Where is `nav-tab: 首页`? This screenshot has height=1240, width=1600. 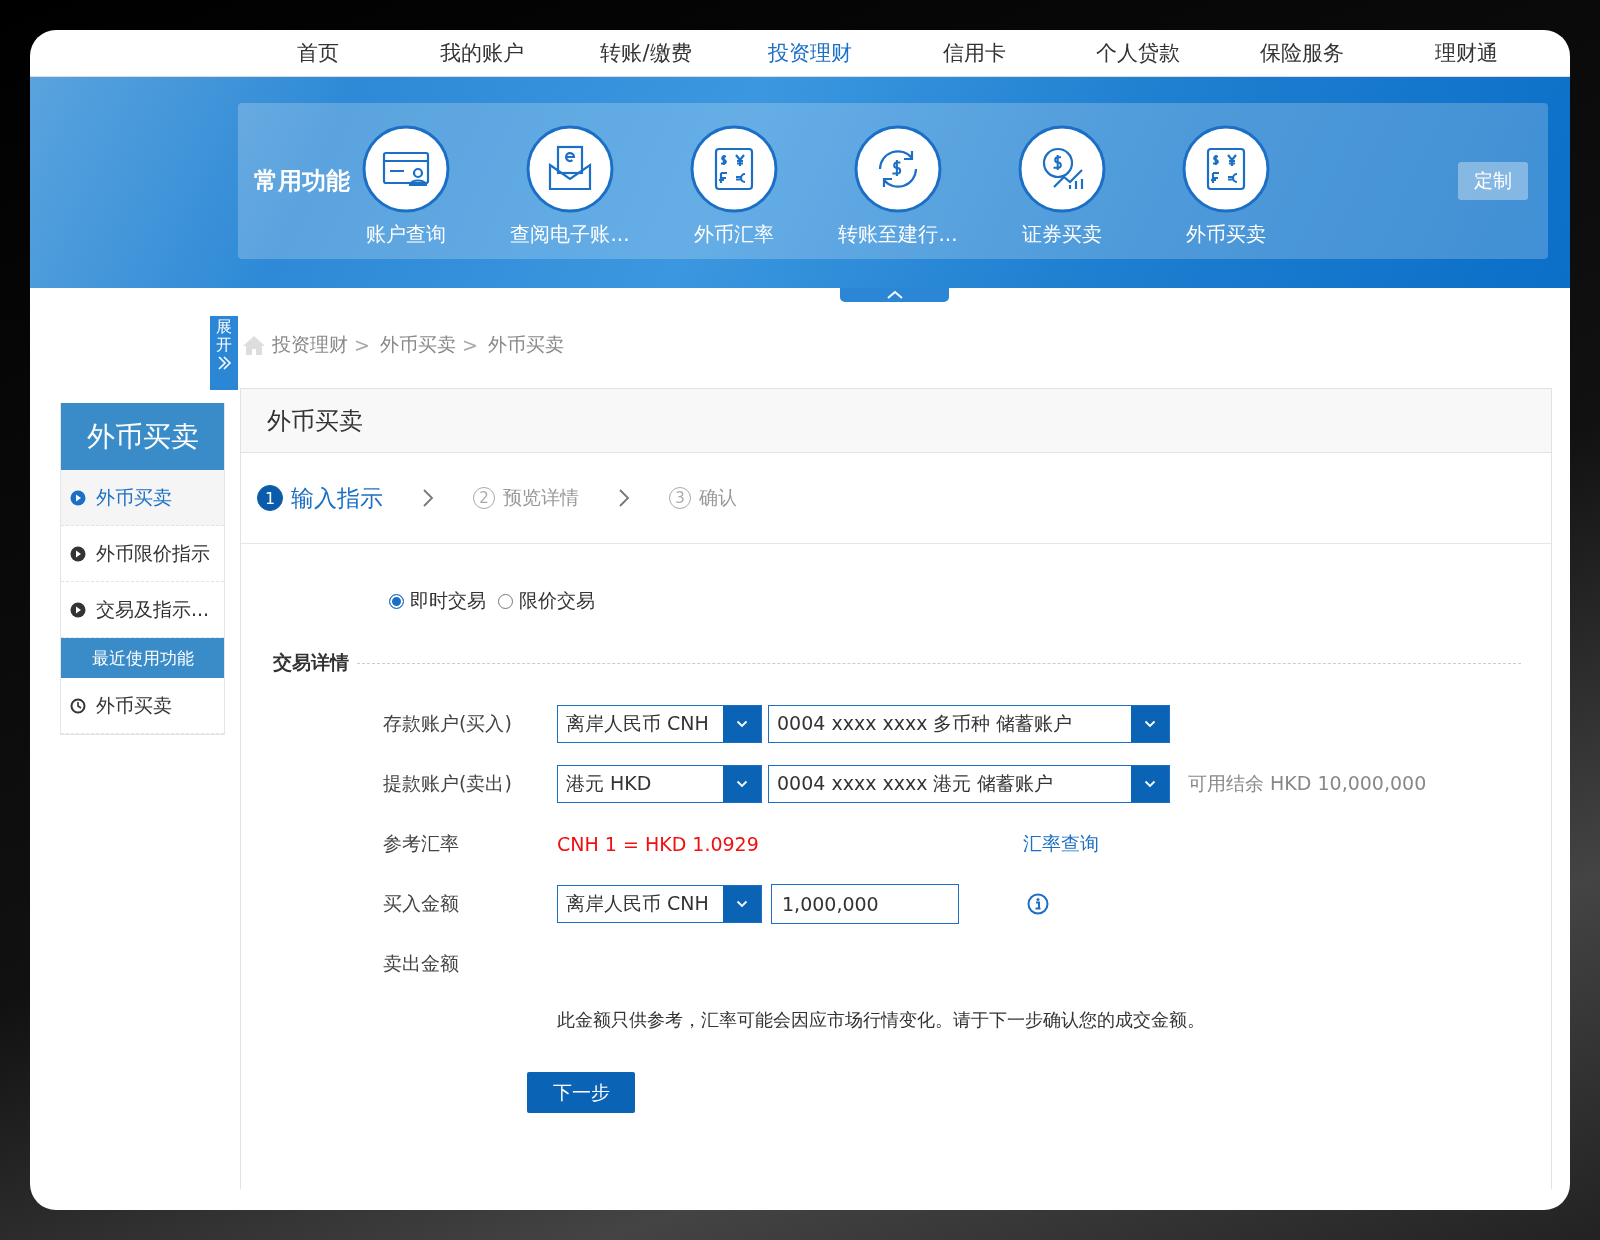
nav-tab: 首页 is located at coordinates (318, 53).